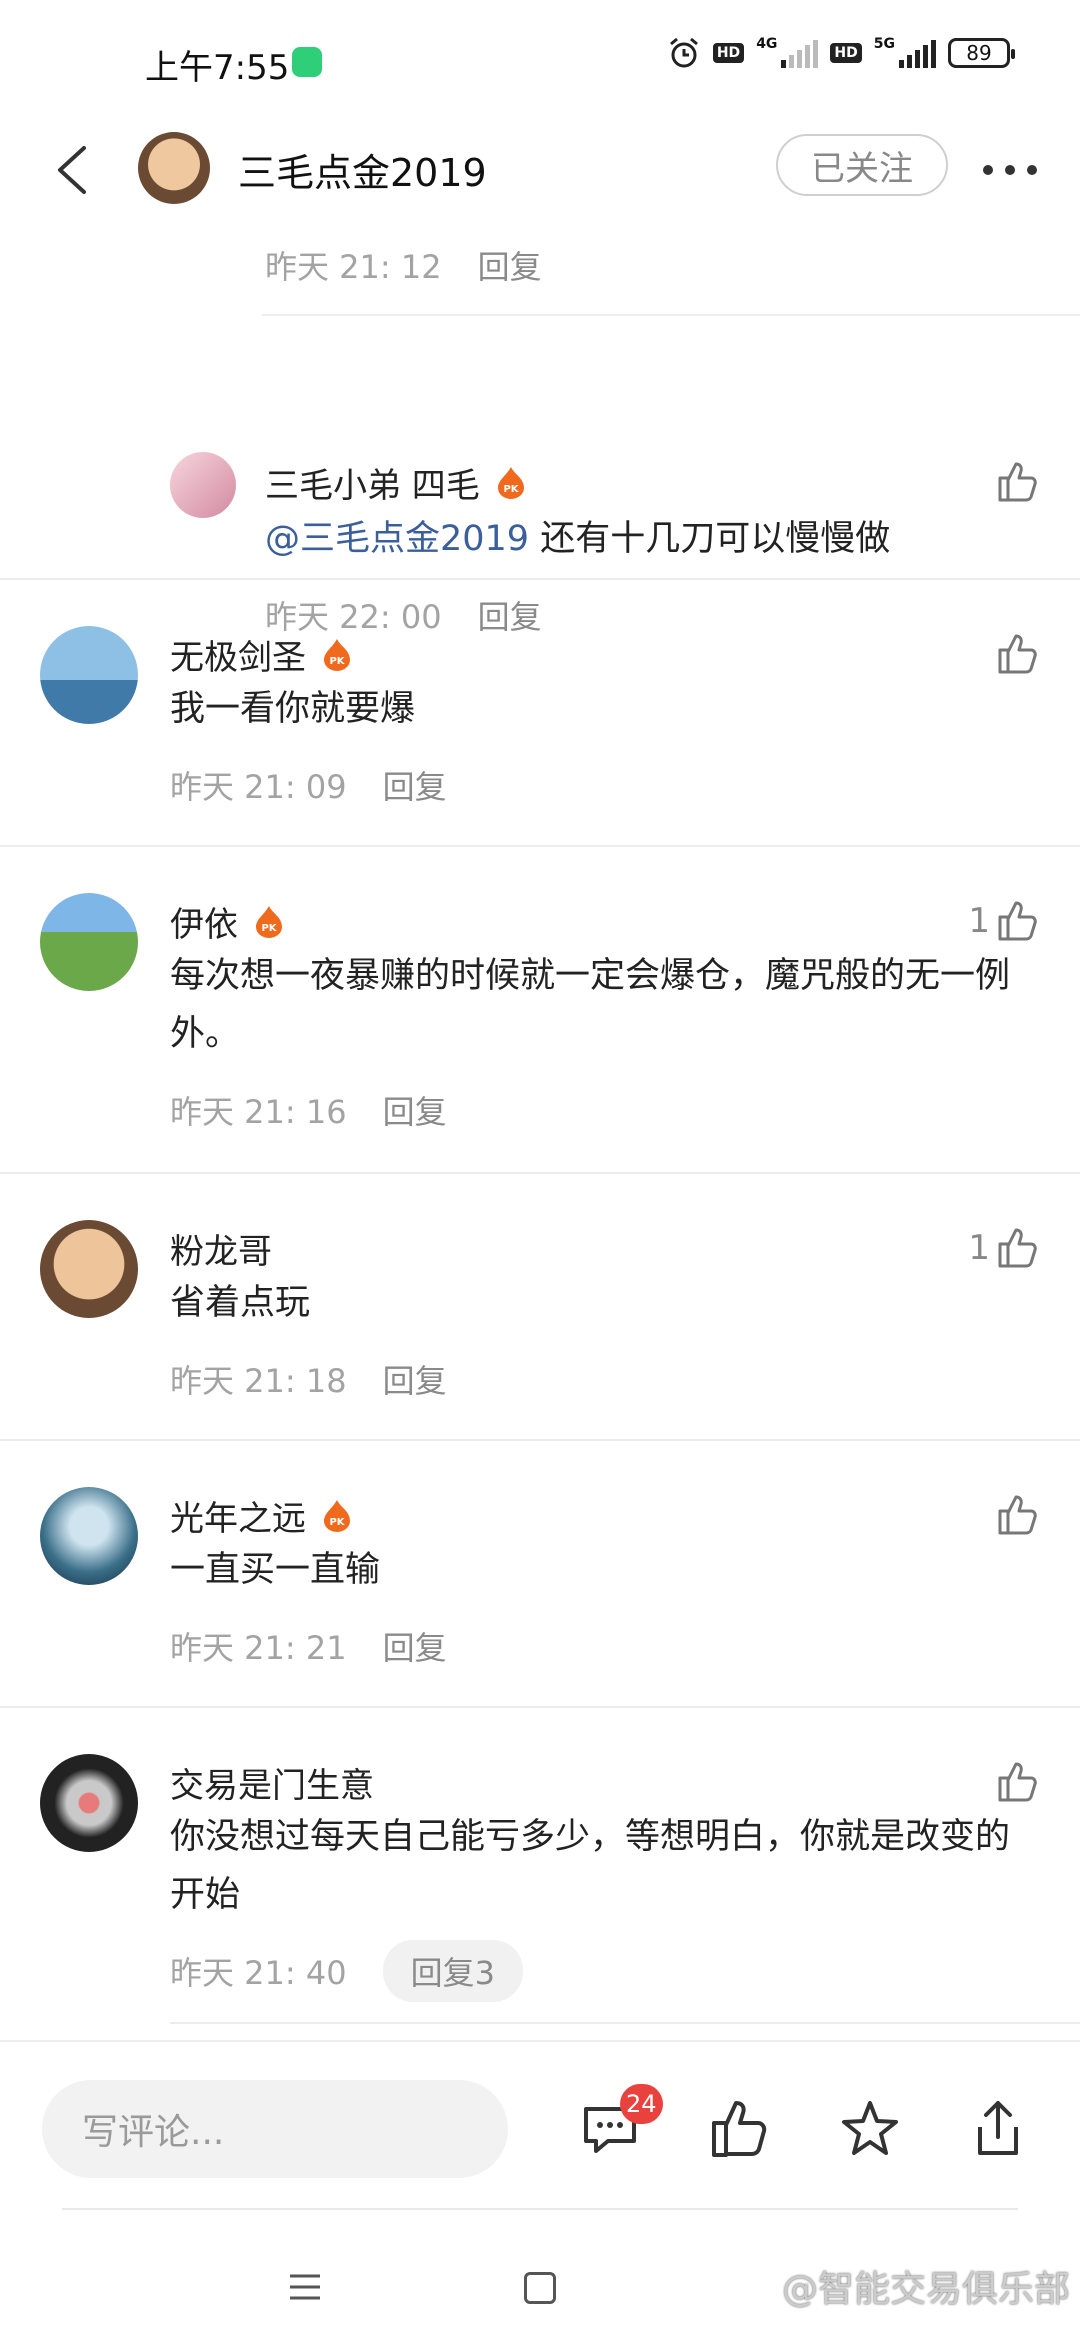  What do you see at coordinates (258, 1112) in the screenshot?
I see `comment-time: 昨天 21: 16` at bounding box center [258, 1112].